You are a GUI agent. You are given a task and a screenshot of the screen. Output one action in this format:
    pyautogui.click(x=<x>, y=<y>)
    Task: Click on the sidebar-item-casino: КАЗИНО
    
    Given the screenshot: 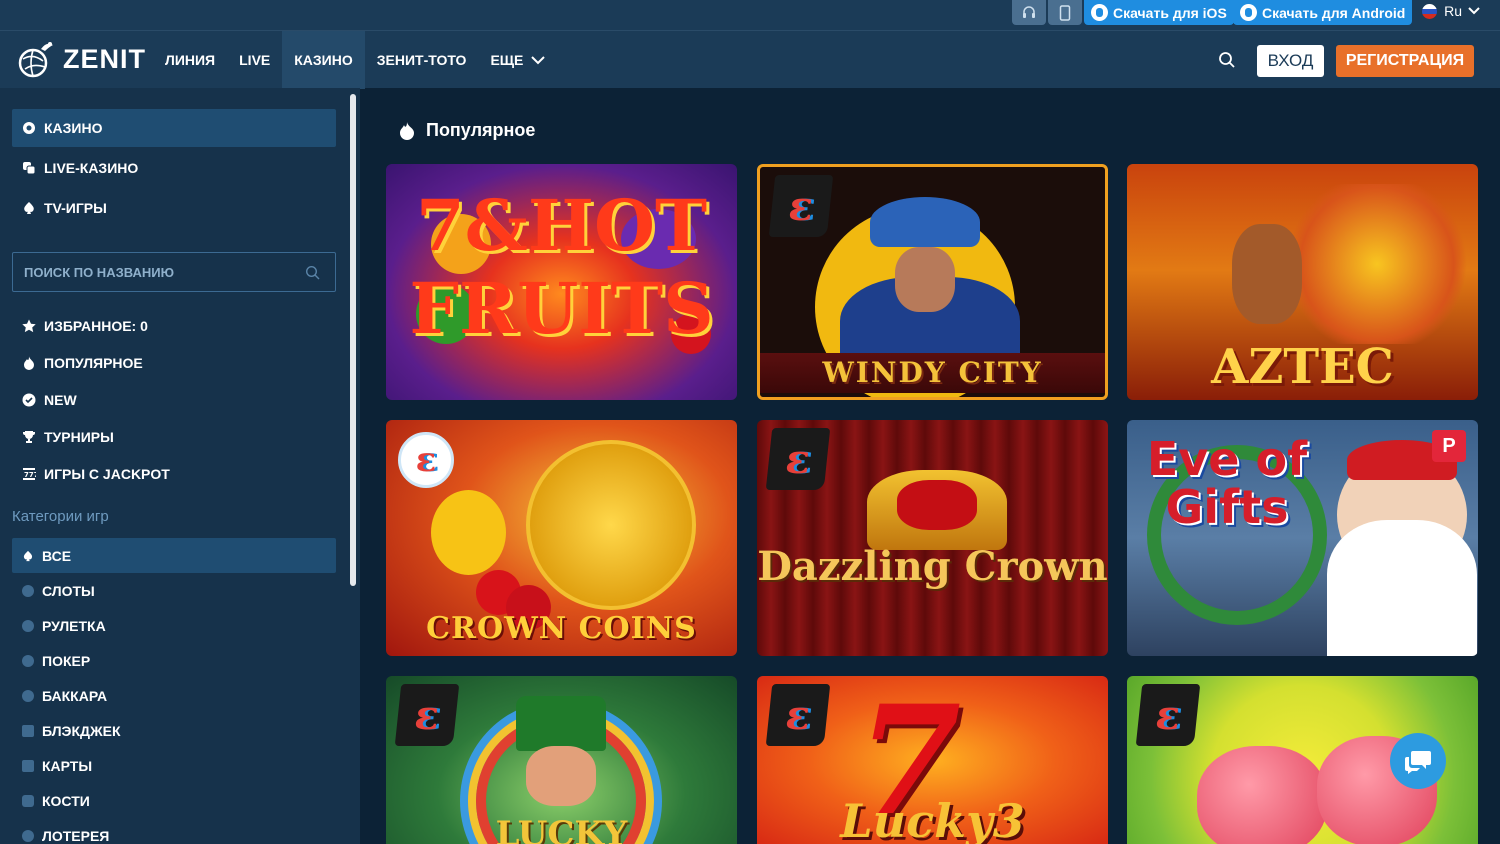 What is the action you would take?
    pyautogui.click(x=174, y=128)
    